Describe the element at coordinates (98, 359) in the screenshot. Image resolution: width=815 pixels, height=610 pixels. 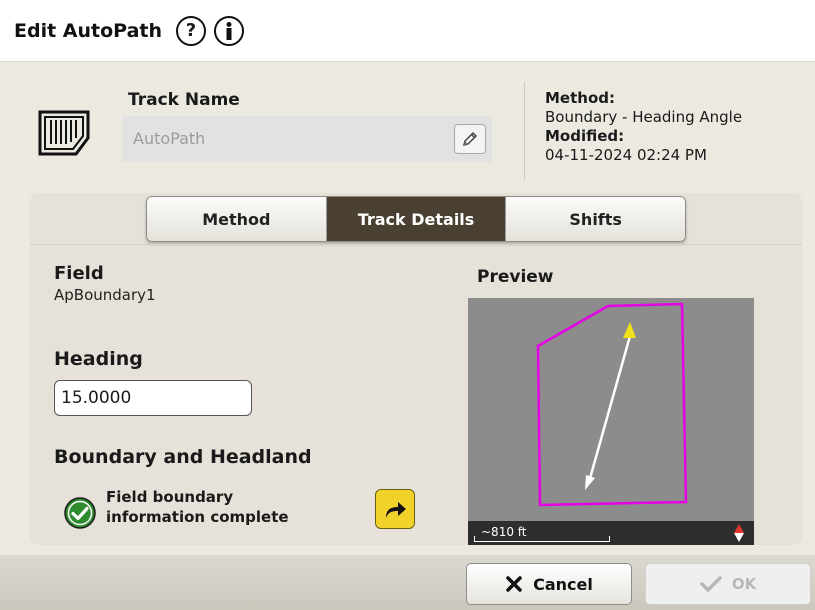
I see `heading-label: Heading` at that location.